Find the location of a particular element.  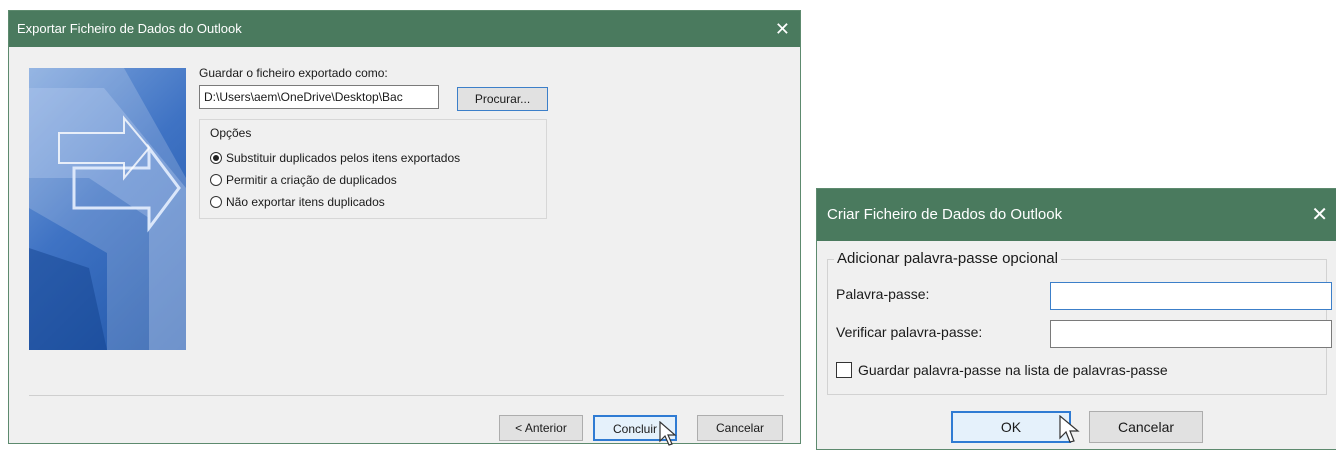

export-dialog-title: Exportar Ficheiro de Dados do Outlook is located at coordinates (129, 28).